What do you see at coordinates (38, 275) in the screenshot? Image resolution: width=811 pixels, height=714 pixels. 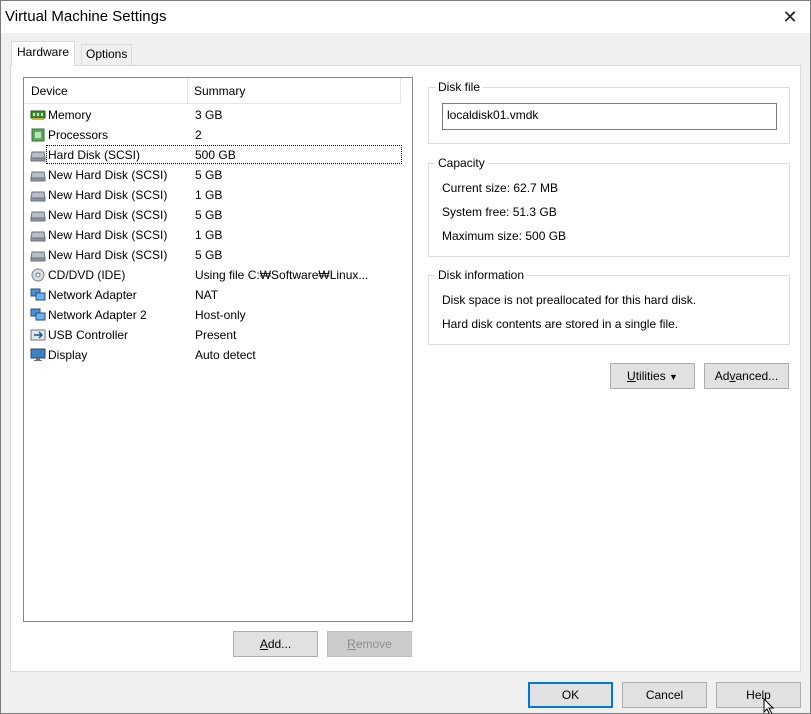 I see `cd-dvd-icon` at bounding box center [38, 275].